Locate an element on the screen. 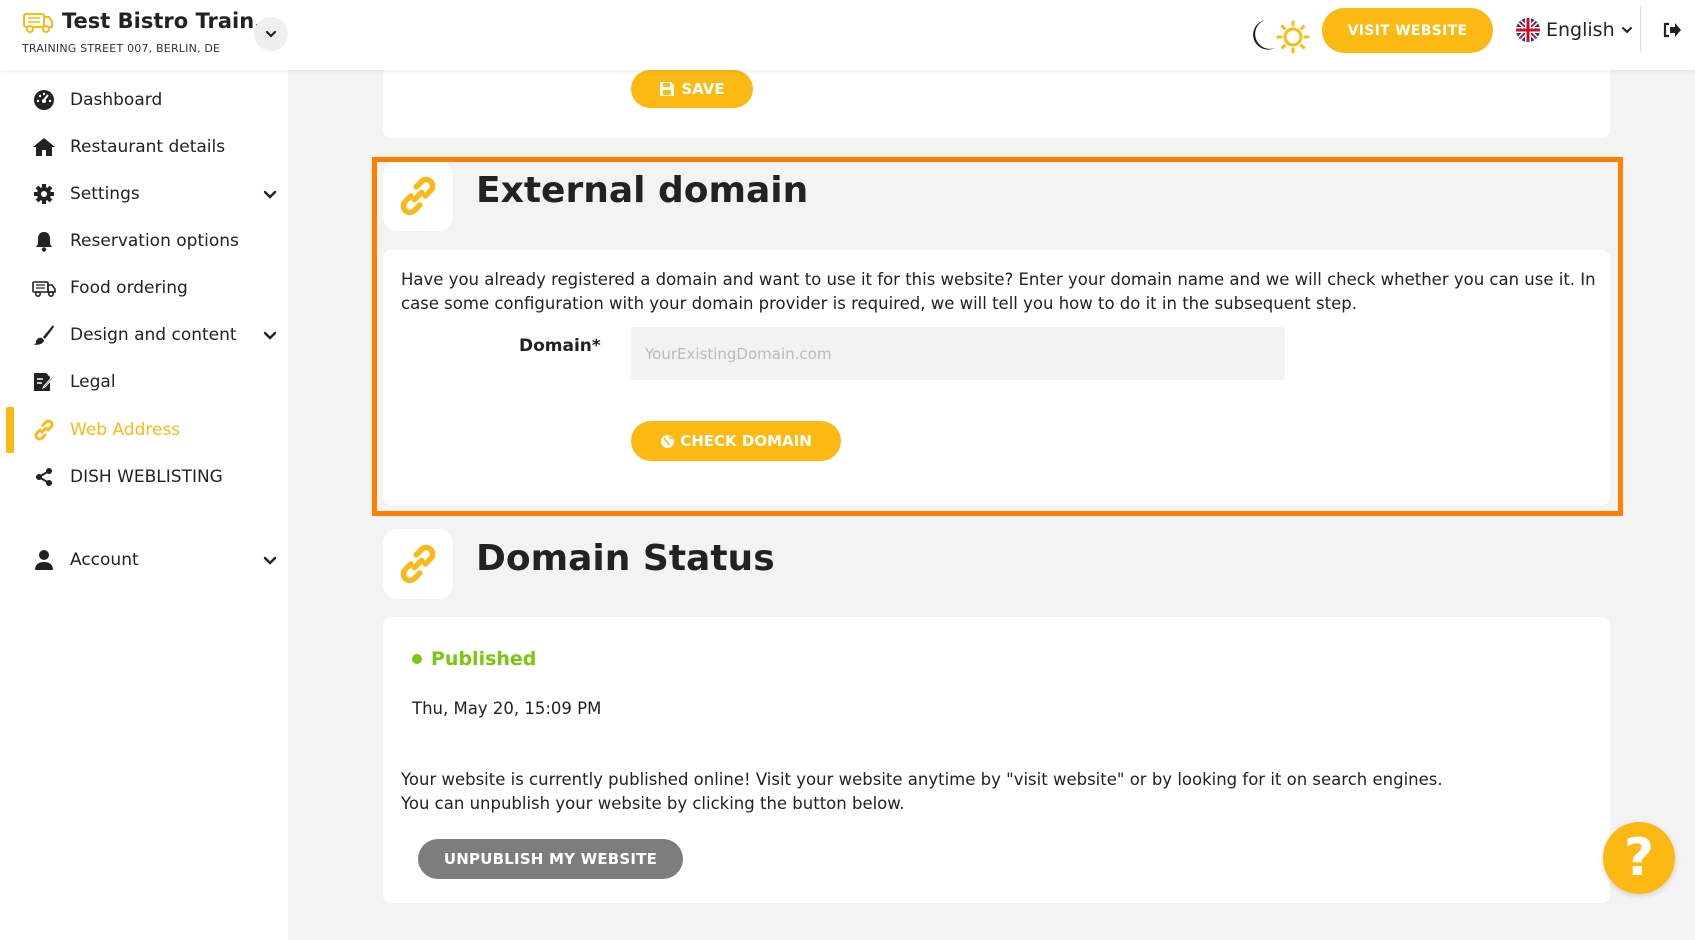 The image size is (1695, 940). sidebar-item-label: Dashboard is located at coordinates (116, 100).